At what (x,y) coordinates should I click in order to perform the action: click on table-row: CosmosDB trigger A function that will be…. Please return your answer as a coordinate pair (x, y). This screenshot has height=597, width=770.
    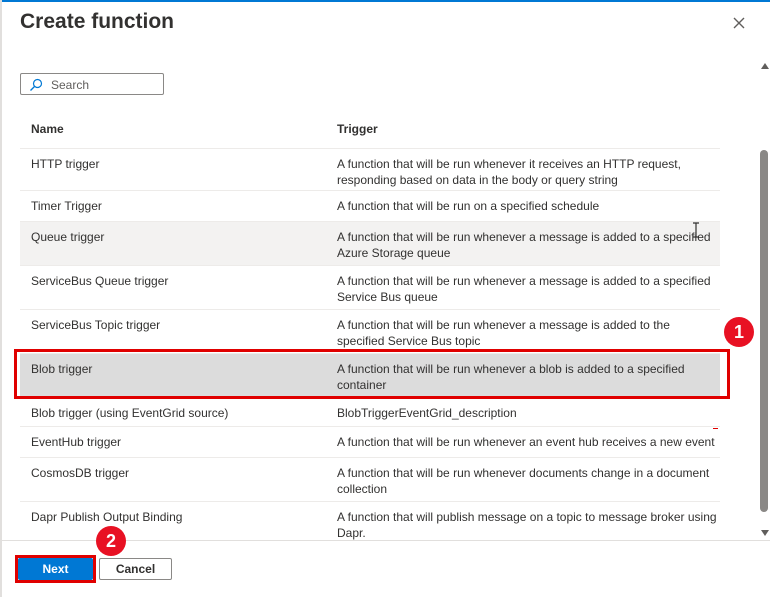
    Looking at the image, I should click on (370, 480).